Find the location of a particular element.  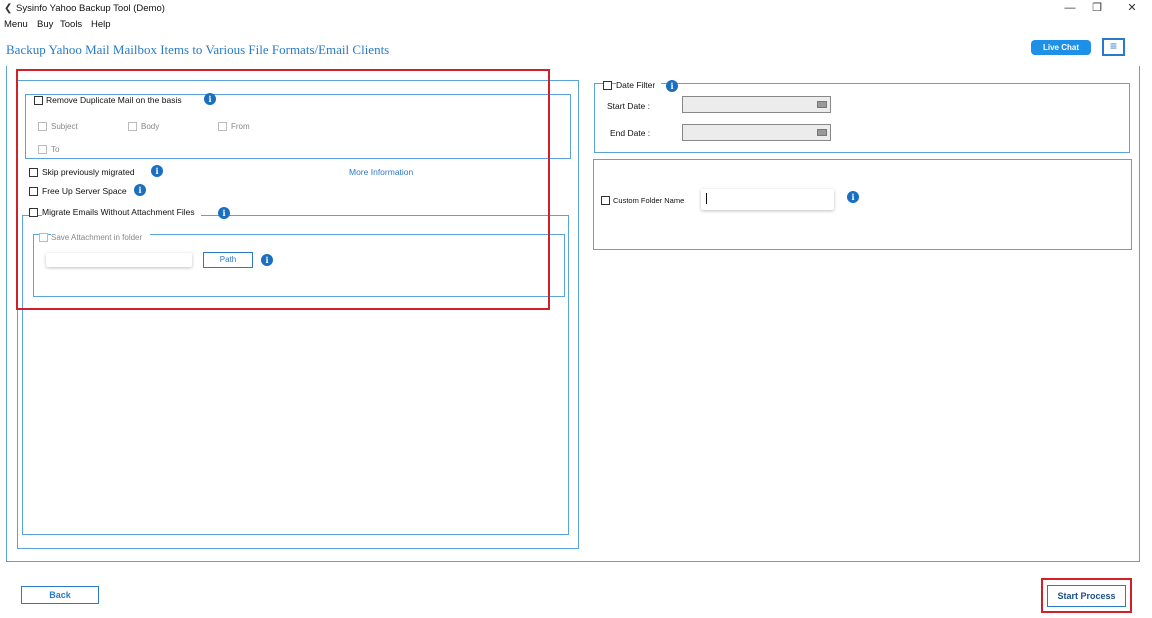

app-back-arrow-icon: ❮ is located at coordinates (8, 8).